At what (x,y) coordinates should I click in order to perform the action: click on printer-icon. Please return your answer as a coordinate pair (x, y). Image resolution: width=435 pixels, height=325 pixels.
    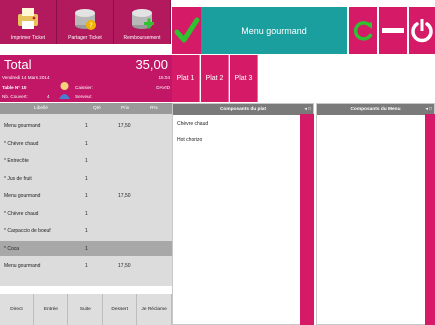
    Looking at the image, I should click on (28, 18).